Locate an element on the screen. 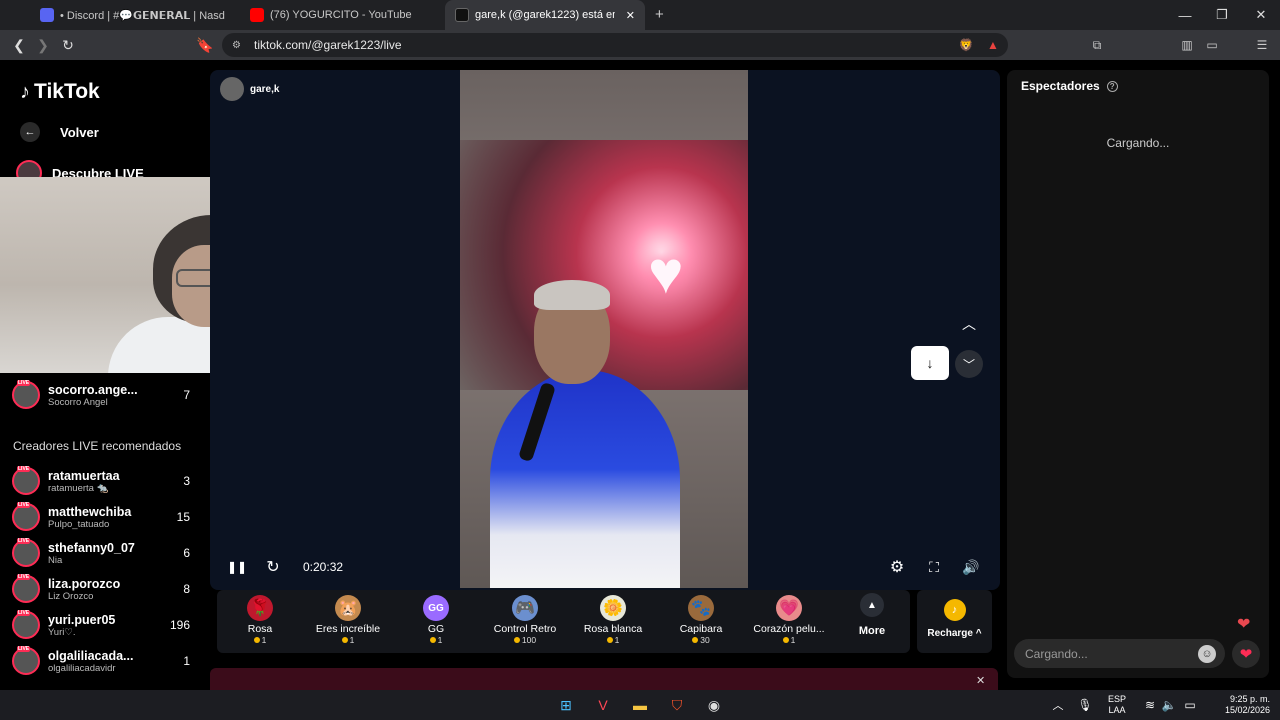  volume-icon: 🔊 is located at coordinates (971, 567).